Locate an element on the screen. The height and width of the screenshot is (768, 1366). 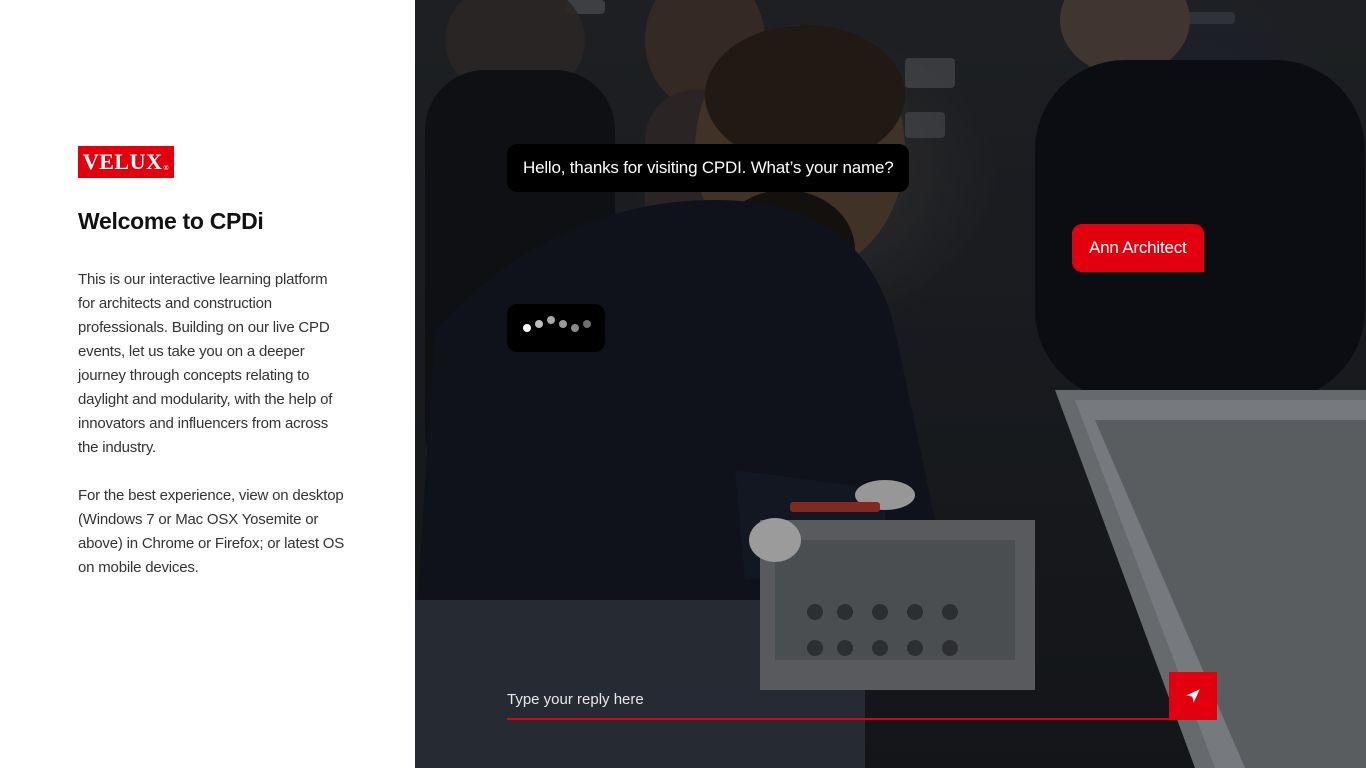
send-plane-icon is located at coordinates (1193, 696).